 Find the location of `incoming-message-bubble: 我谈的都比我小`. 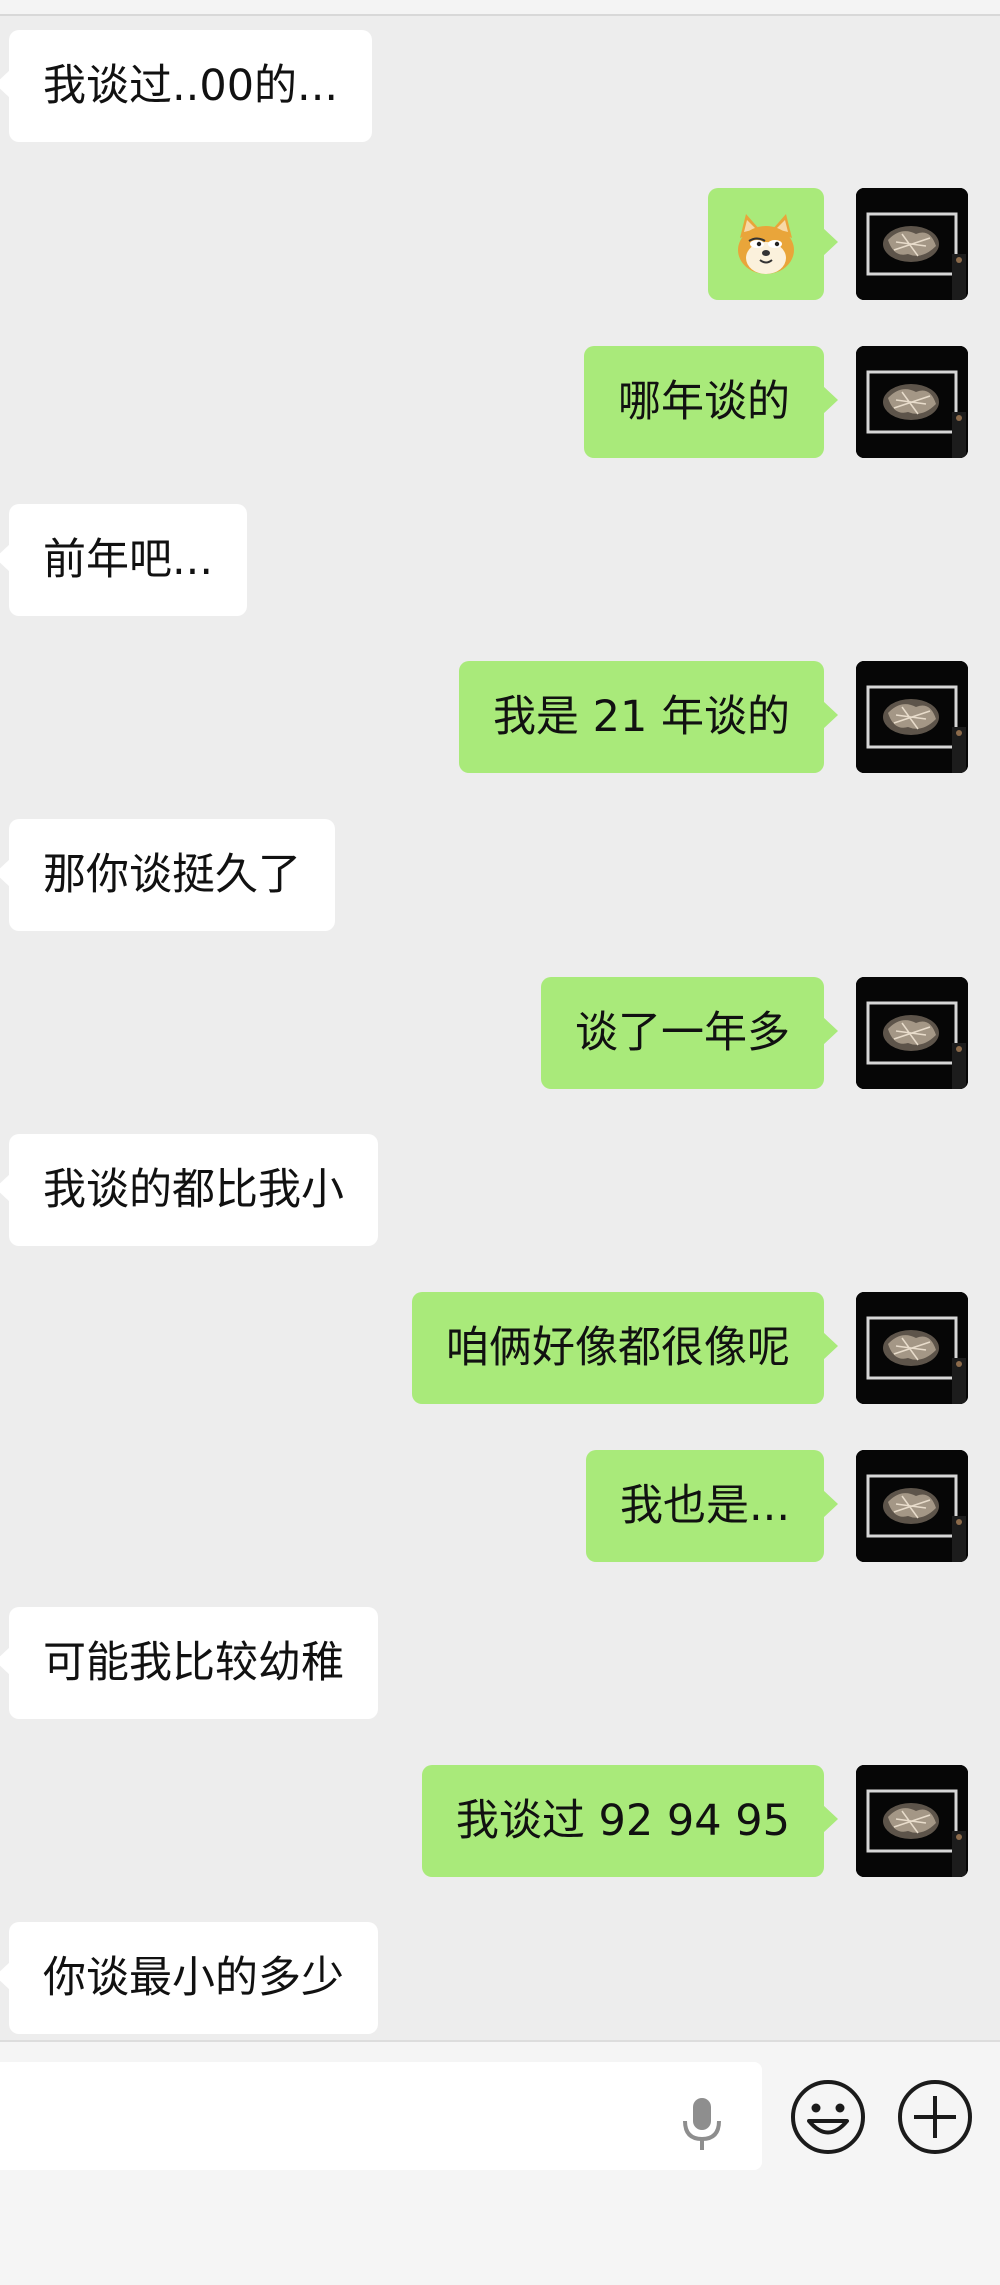

incoming-message-bubble: 我谈的都比我小 is located at coordinates (189, 1190).